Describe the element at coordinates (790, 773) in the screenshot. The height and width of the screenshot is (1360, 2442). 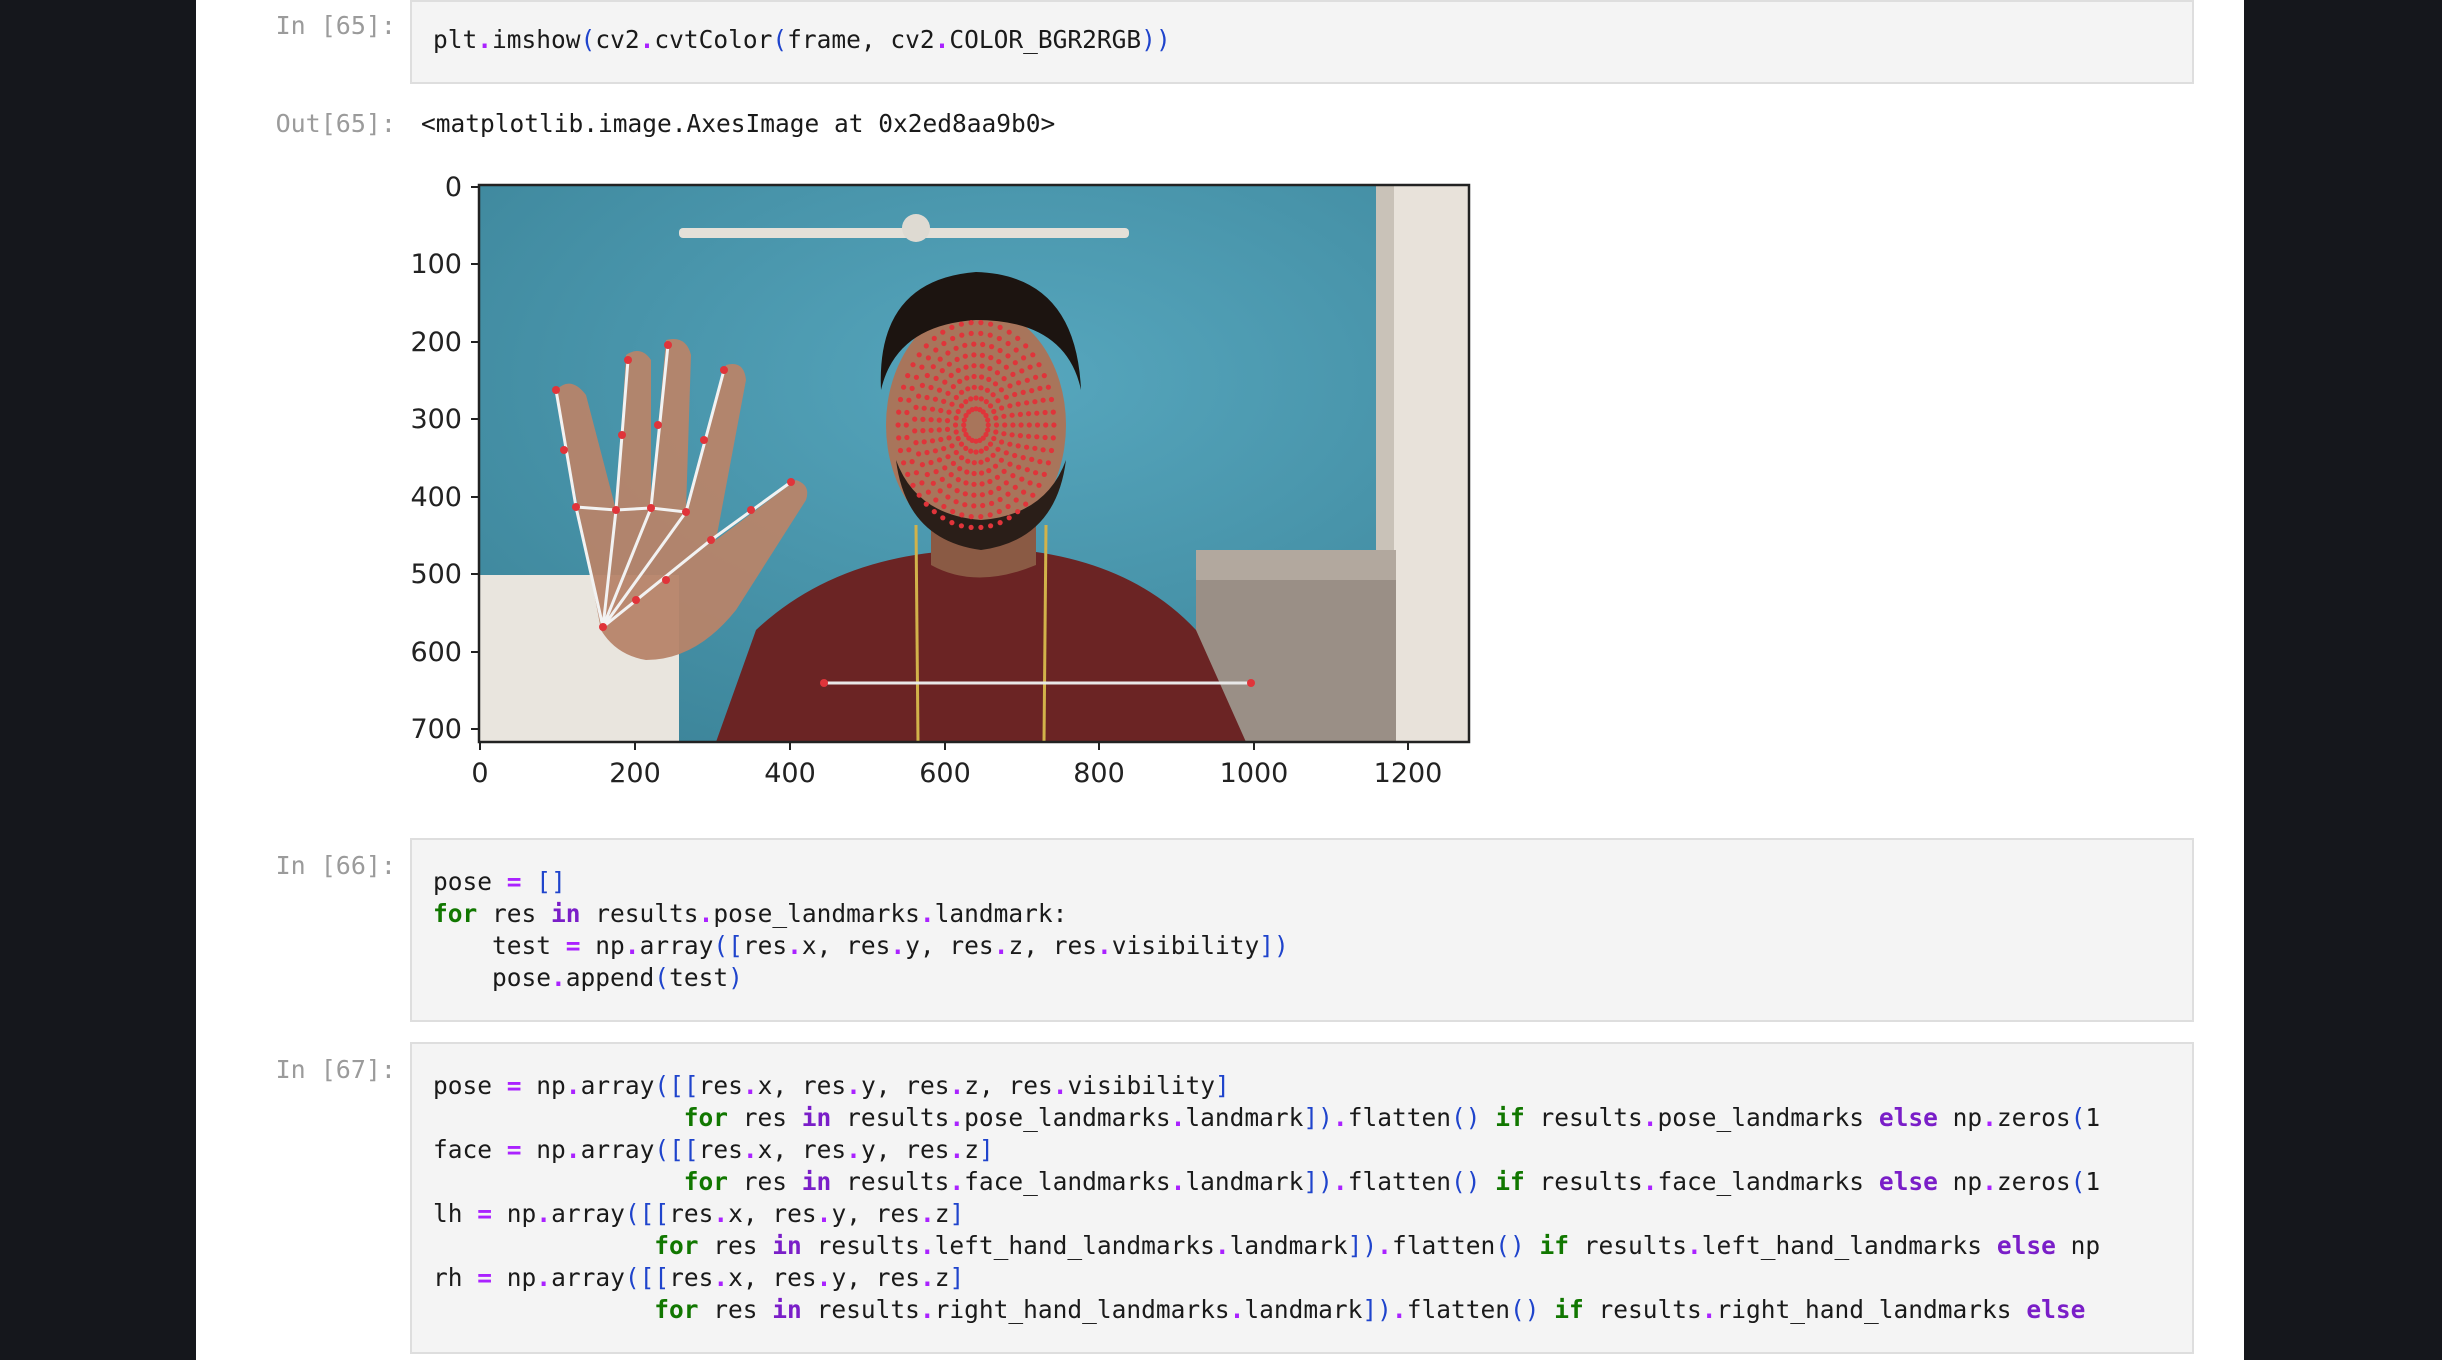
I see `x-tick-label: 400` at that location.